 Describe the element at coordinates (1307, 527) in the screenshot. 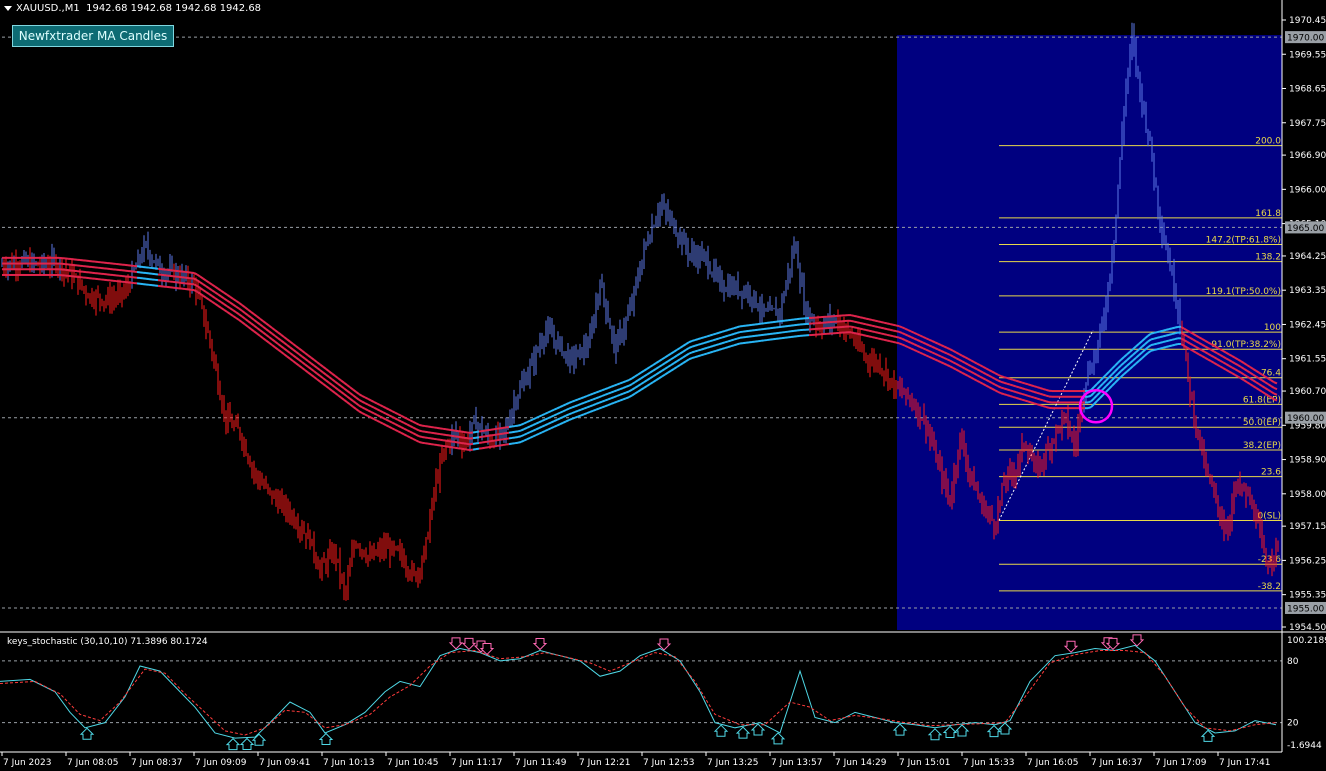

I see `y-tick-label: 1957.15` at that location.